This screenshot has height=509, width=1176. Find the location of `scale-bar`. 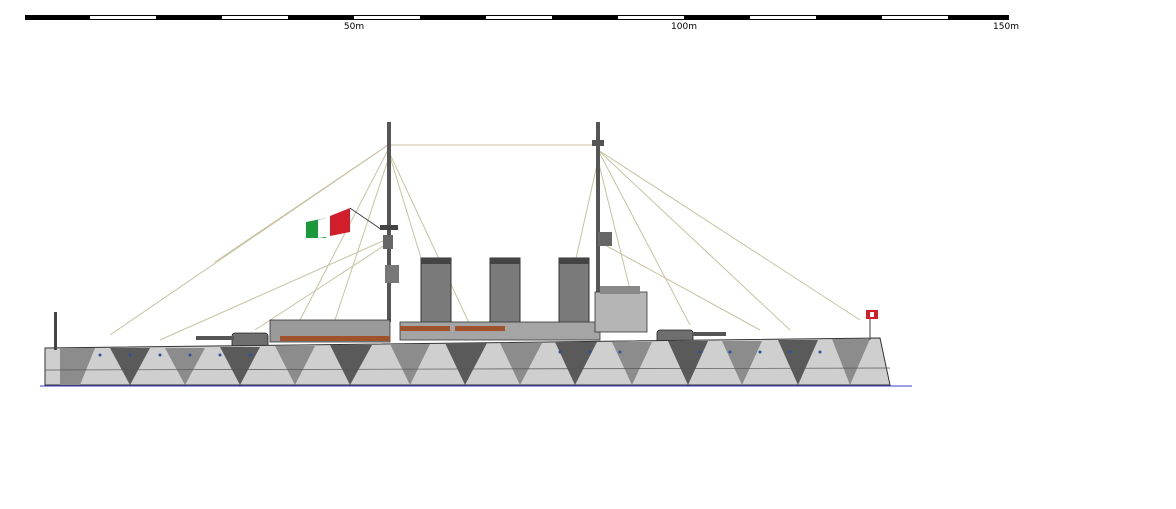

scale-bar is located at coordinates (517, 17).